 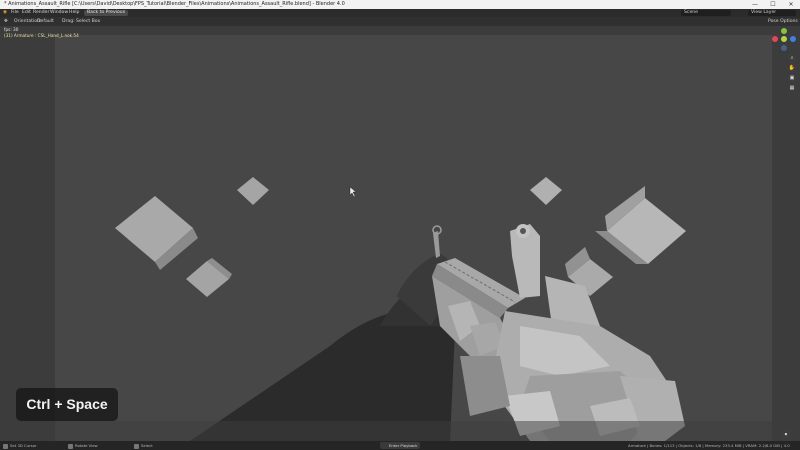 What do you see at coordinates (772, 13) in the screenshot?
I see `view-layer-selector: View Layer` at bounding box center [772, 13].